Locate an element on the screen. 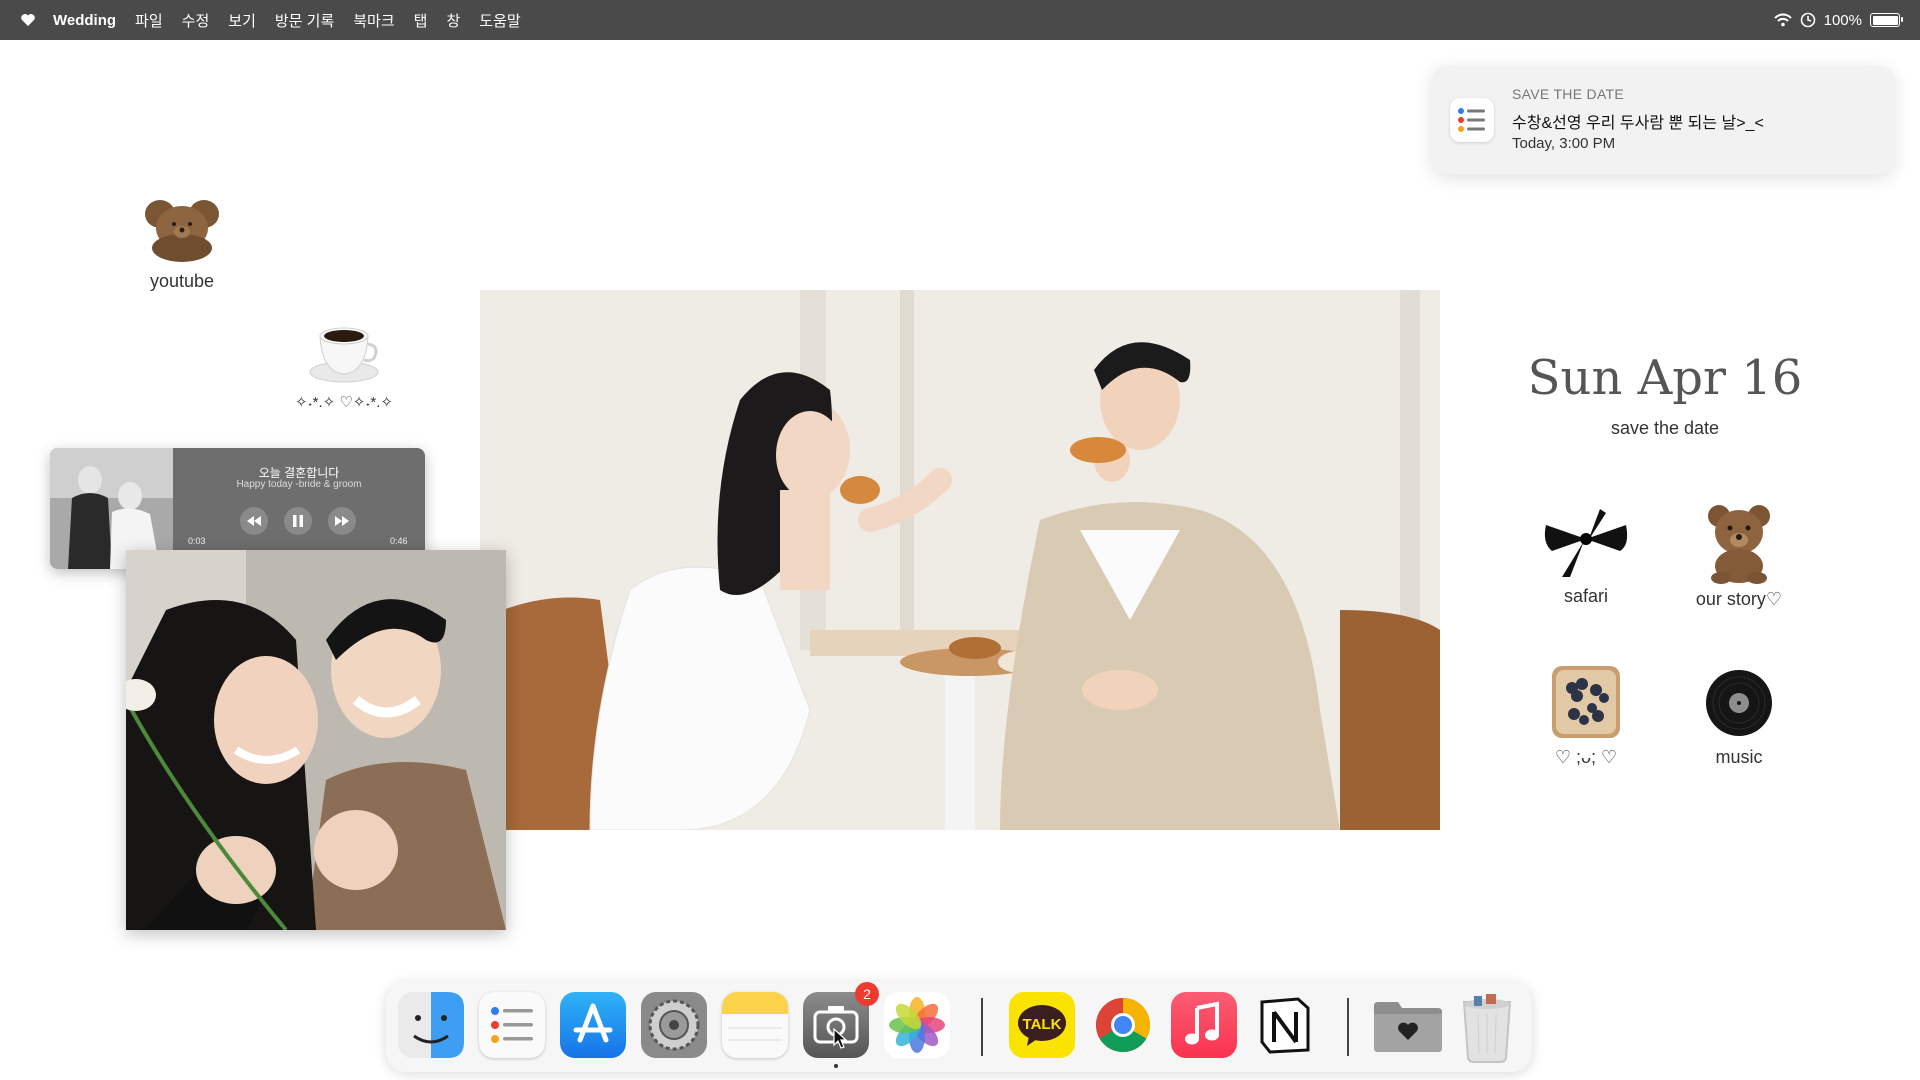 This screenshot has width=1920, height=1080. notes-icon is located at coordinates (755, 1016).